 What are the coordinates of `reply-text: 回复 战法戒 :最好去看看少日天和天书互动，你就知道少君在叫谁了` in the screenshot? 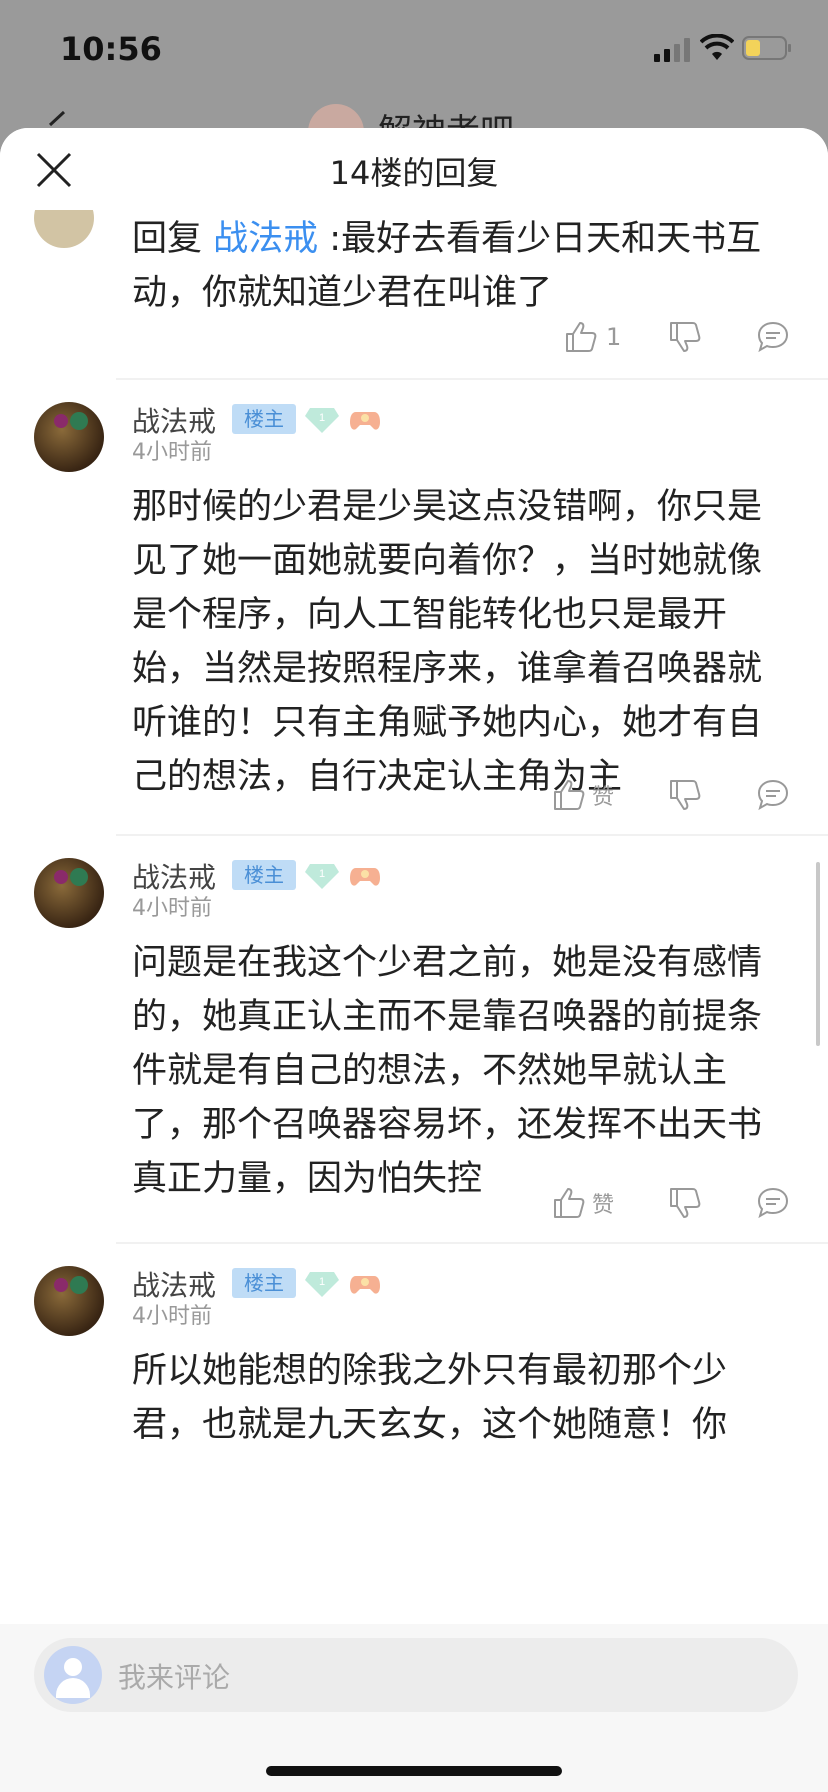 It's located at (447, 266).